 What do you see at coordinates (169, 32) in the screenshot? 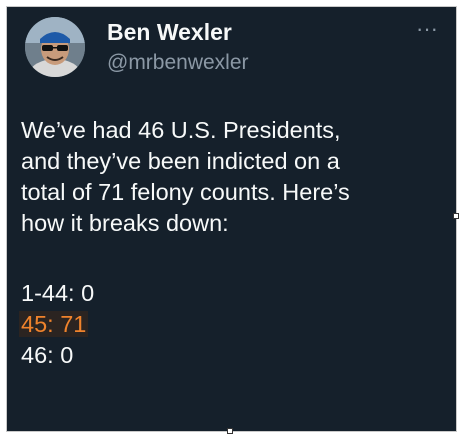
I see `author-name: Ben Wexler` at bounding box center [169, 32].